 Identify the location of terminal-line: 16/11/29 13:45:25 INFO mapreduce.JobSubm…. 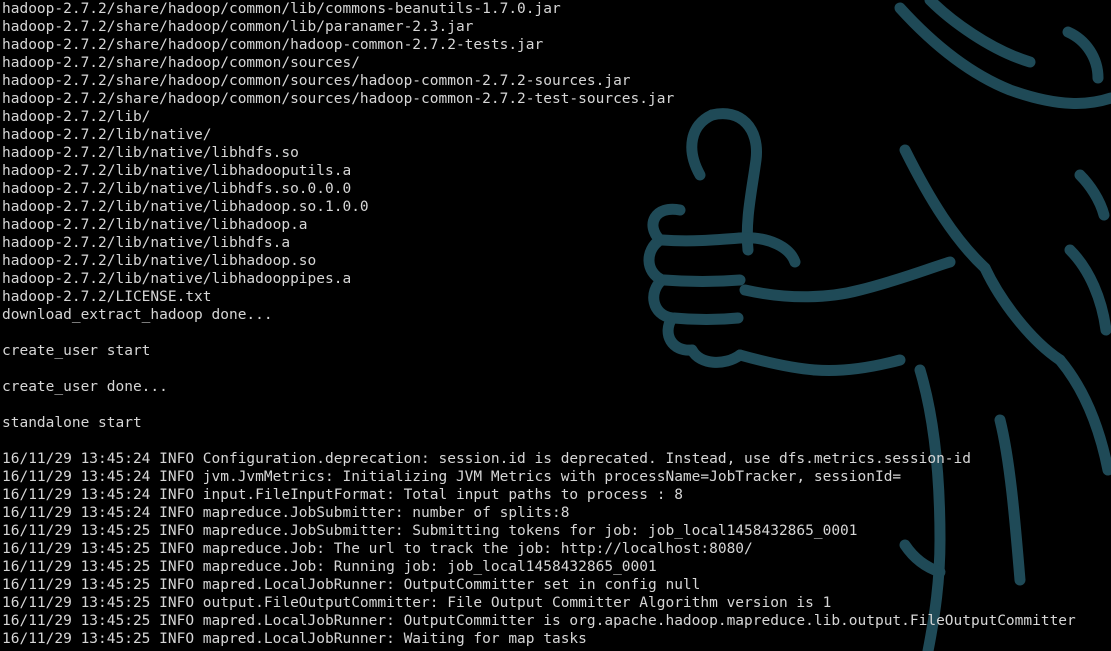
(430, 531).